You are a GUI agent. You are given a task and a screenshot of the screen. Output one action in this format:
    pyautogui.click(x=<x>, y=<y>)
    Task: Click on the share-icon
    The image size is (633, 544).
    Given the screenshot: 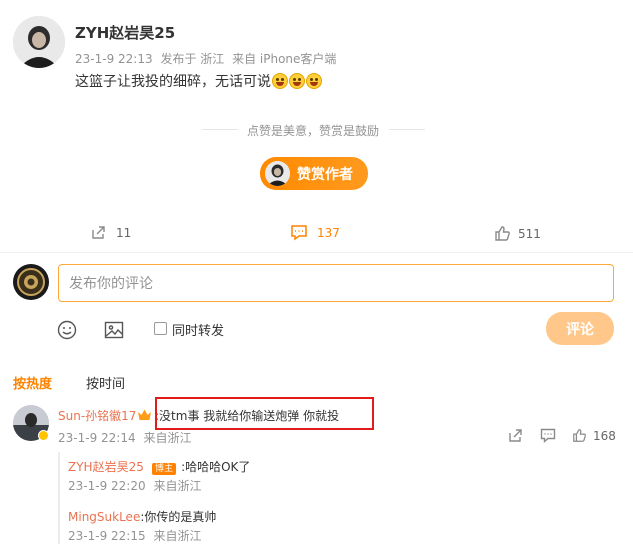 What is the action you would take?
    pyautogui.click(x=515, y=435)
    